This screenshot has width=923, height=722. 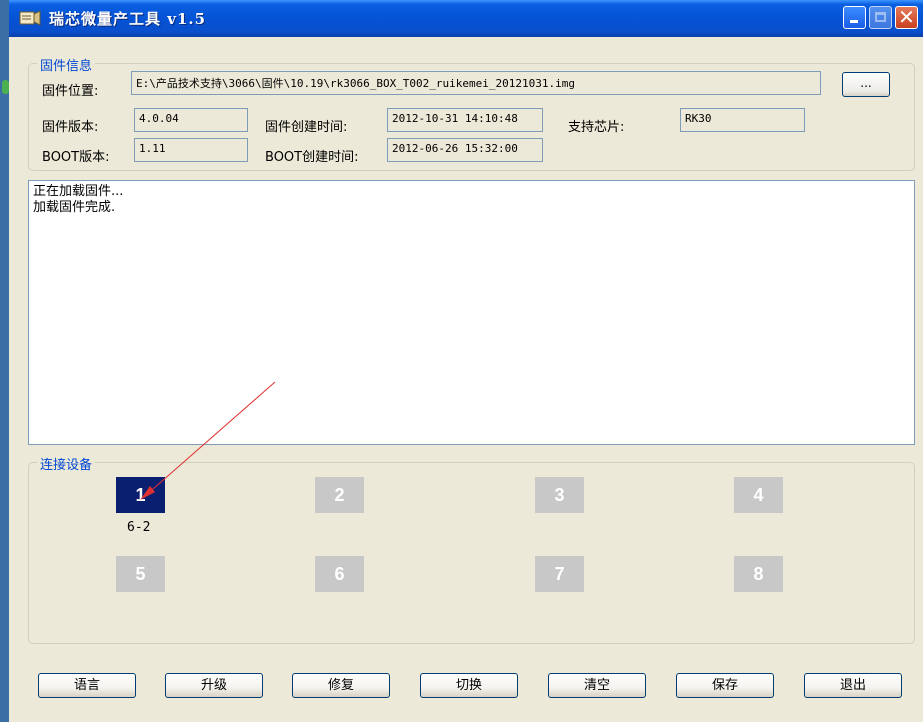 What do you see at coordinates (559, 495) in the screenshot?
I see `device-slot-3: 3` at bounding box center [559, 495].